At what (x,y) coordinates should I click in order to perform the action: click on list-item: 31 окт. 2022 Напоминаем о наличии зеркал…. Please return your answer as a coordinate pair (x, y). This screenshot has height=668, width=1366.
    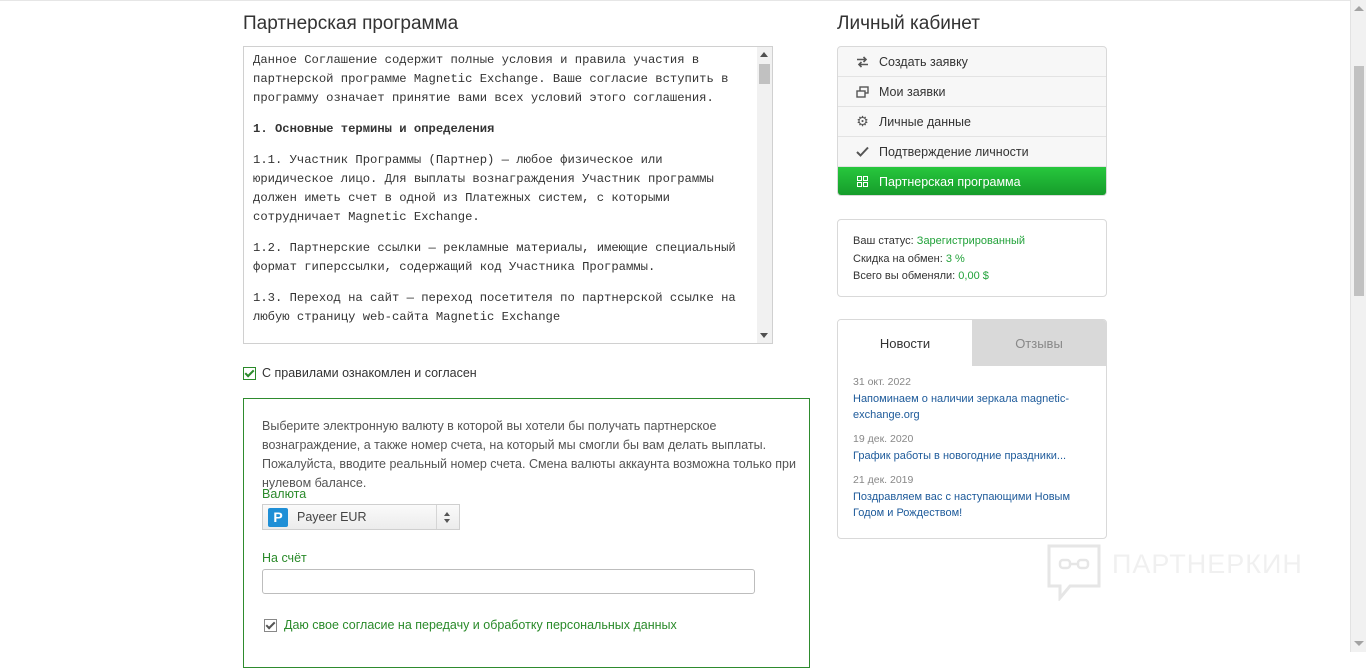
    Looking at the image, I should click on (972, 399).